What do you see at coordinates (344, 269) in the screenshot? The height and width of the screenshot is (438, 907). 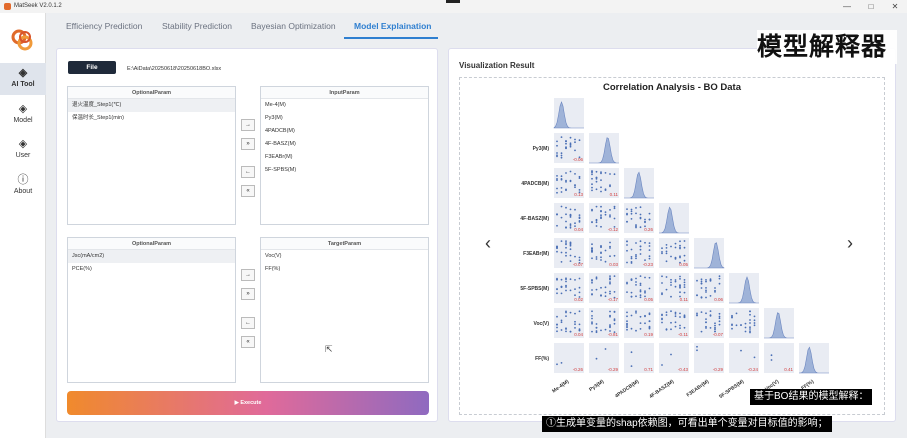 I see `list-item: FF(%)` at bounding box center [344, 269].